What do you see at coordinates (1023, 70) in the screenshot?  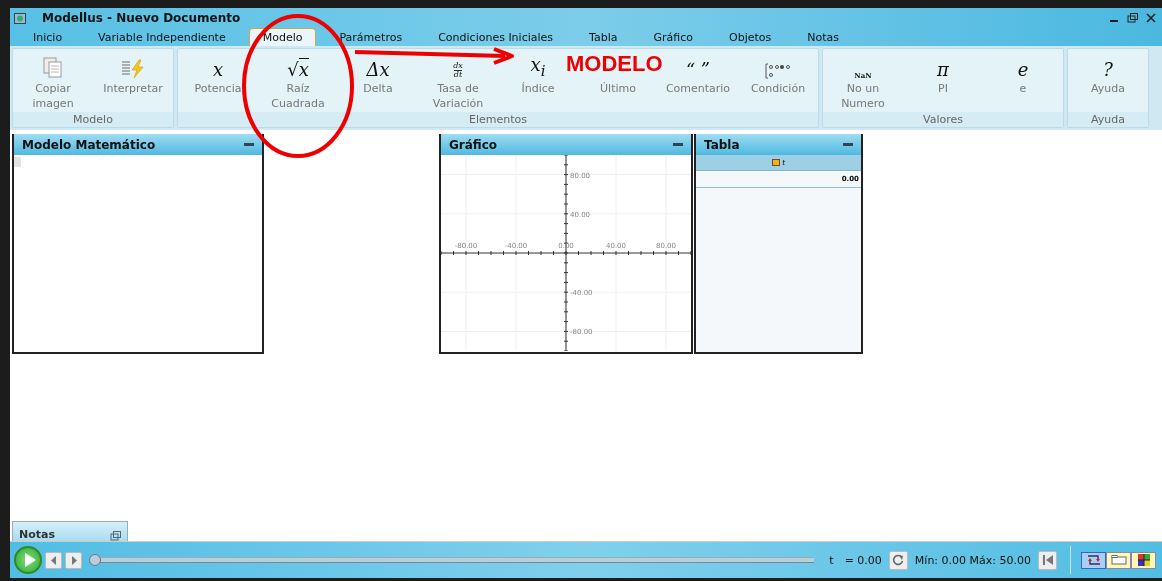 I see `symbol-icon: e` at bounding box center [1023, 70].